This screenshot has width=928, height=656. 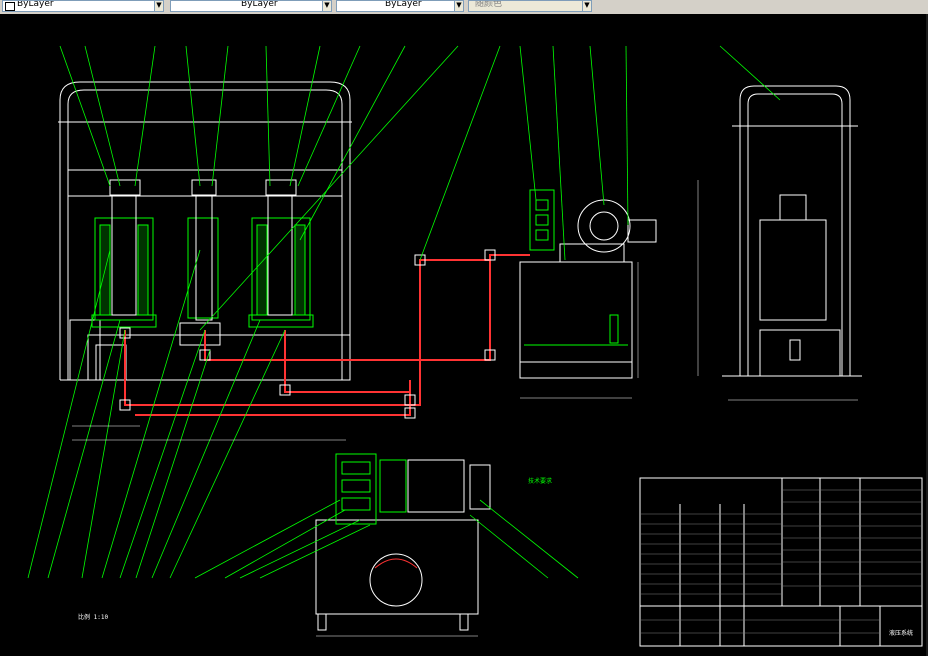 What do you see at coordinates (403, 542) in the screenshot?
I see `power-unit-plan` at bounding box center [403, 542].